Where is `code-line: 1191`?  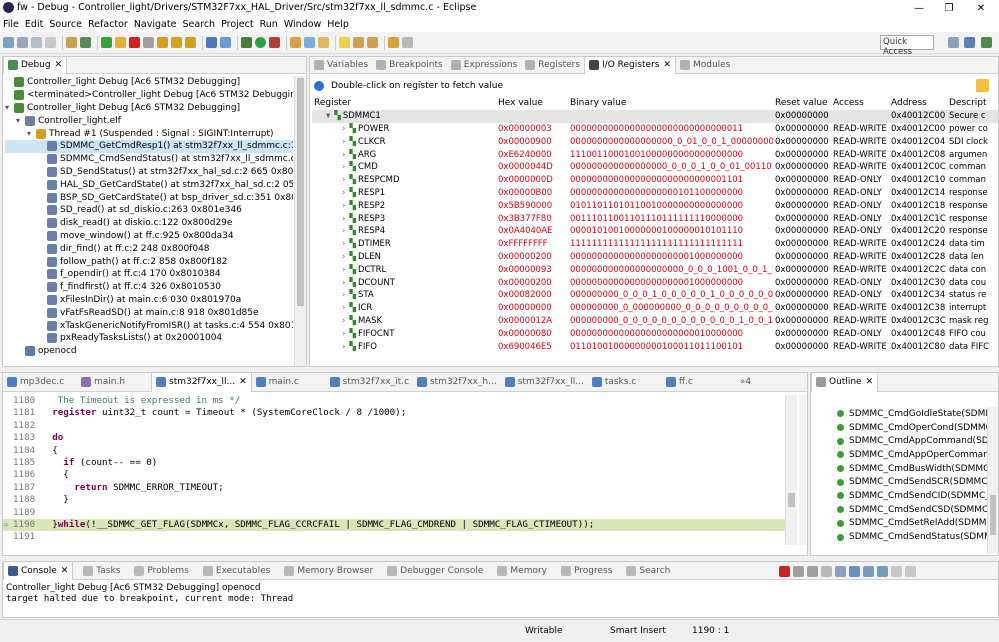 code-line: 1191 is located at coordinates (398, 537).